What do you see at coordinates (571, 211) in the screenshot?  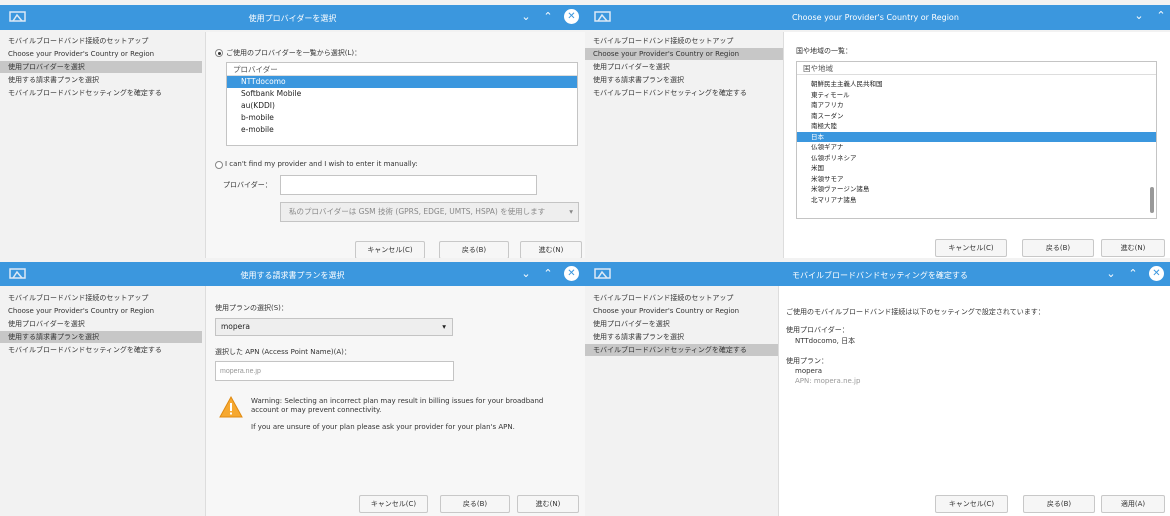 I see `chevron-down-icon: ▾` at bounding box center [571, 211].